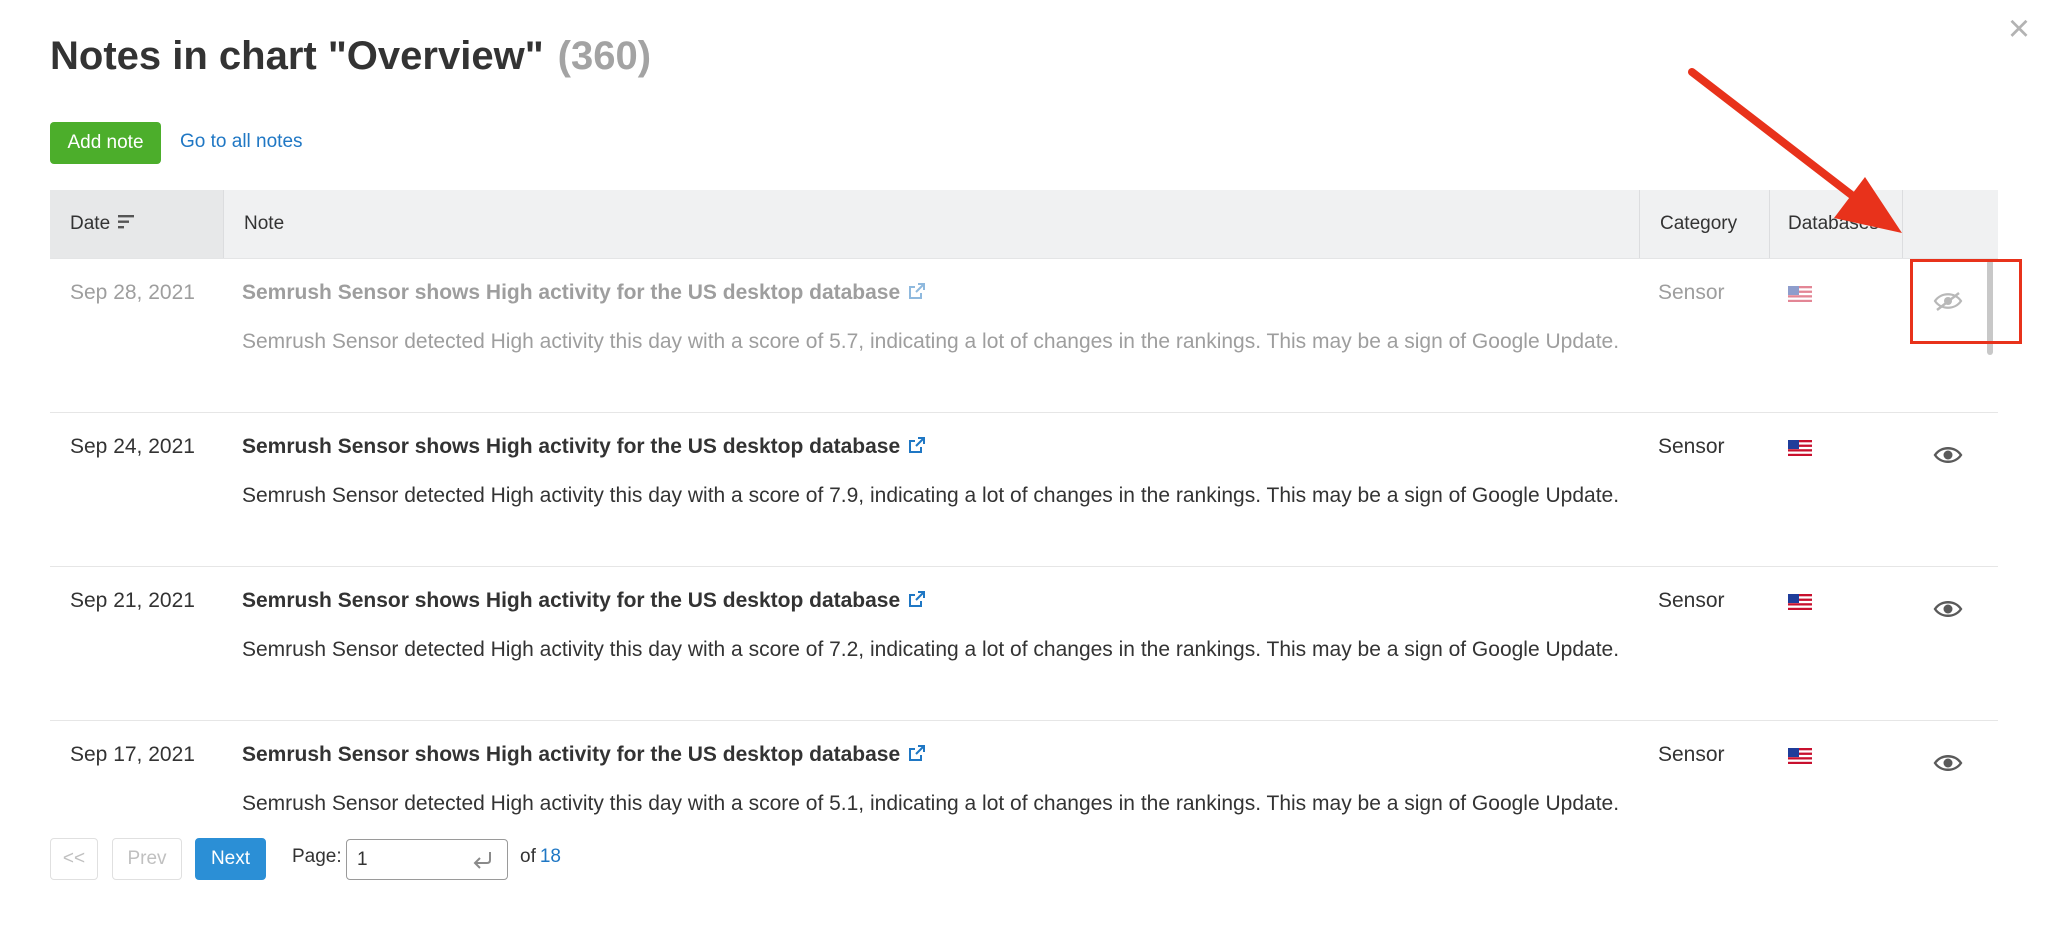 The image size is (2048, 930). I want to click on prev-page-button: Prev, so click(147, 859).